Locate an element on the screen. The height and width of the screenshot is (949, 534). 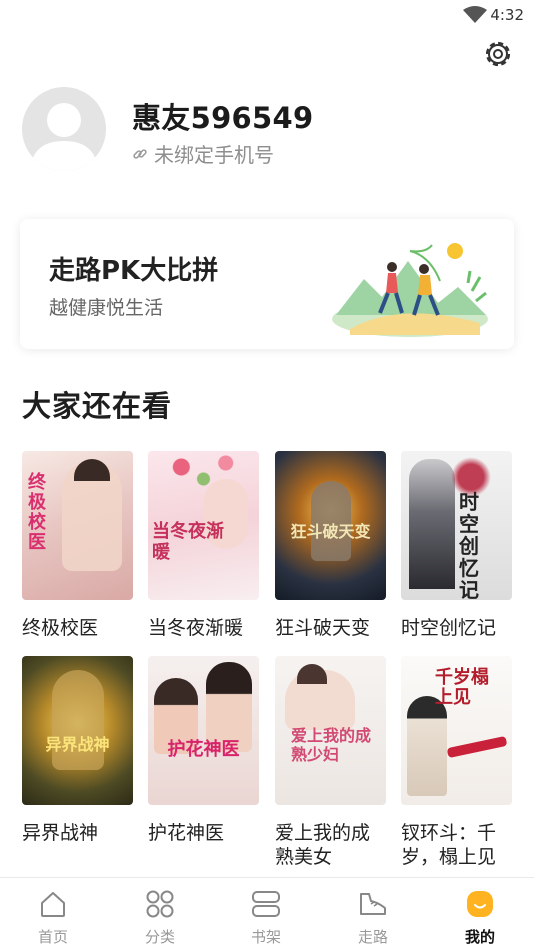
book-card: 护花神医 护花神医 is located at coordinates (203, 750).